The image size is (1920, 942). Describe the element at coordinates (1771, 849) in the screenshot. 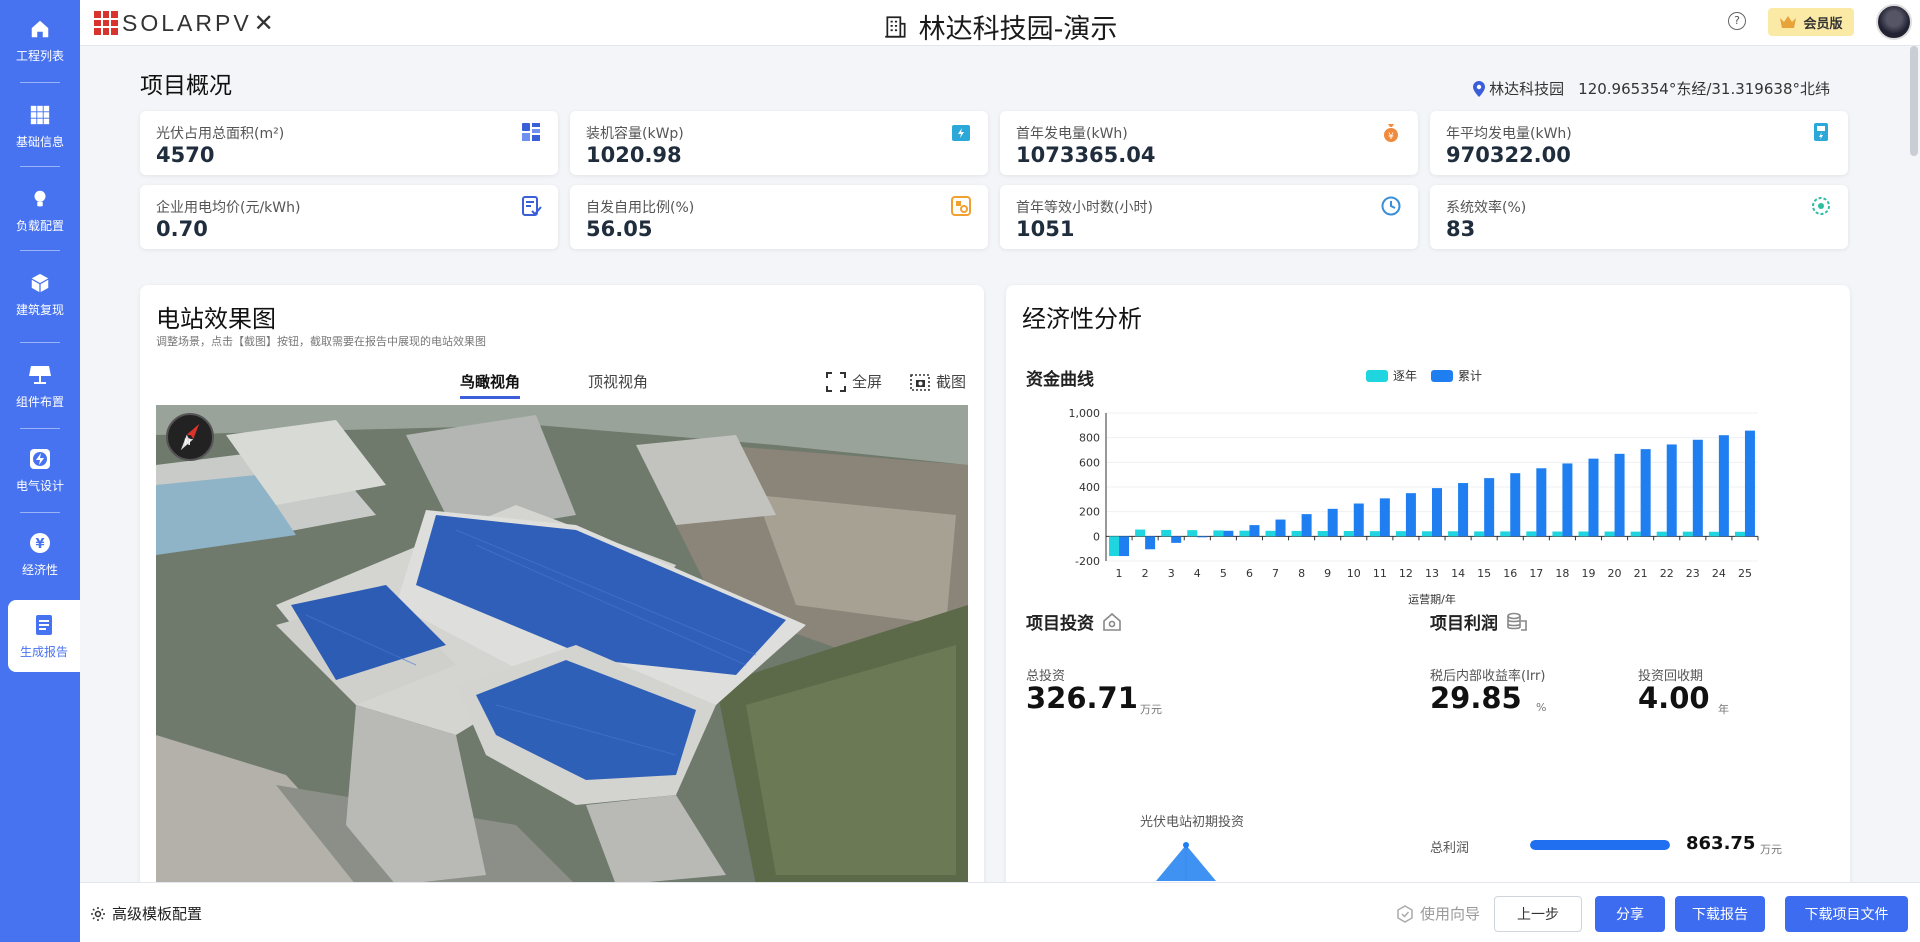

I see `total-profit-unit: 万元` at that location.